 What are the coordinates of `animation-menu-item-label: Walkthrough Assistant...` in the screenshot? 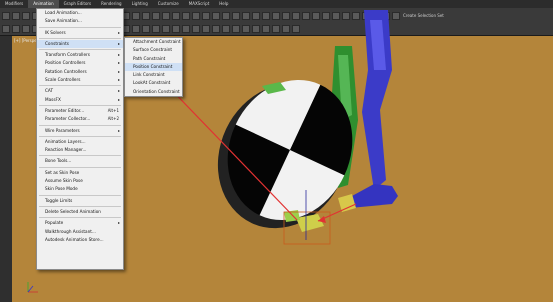 It's located at (70, 231).